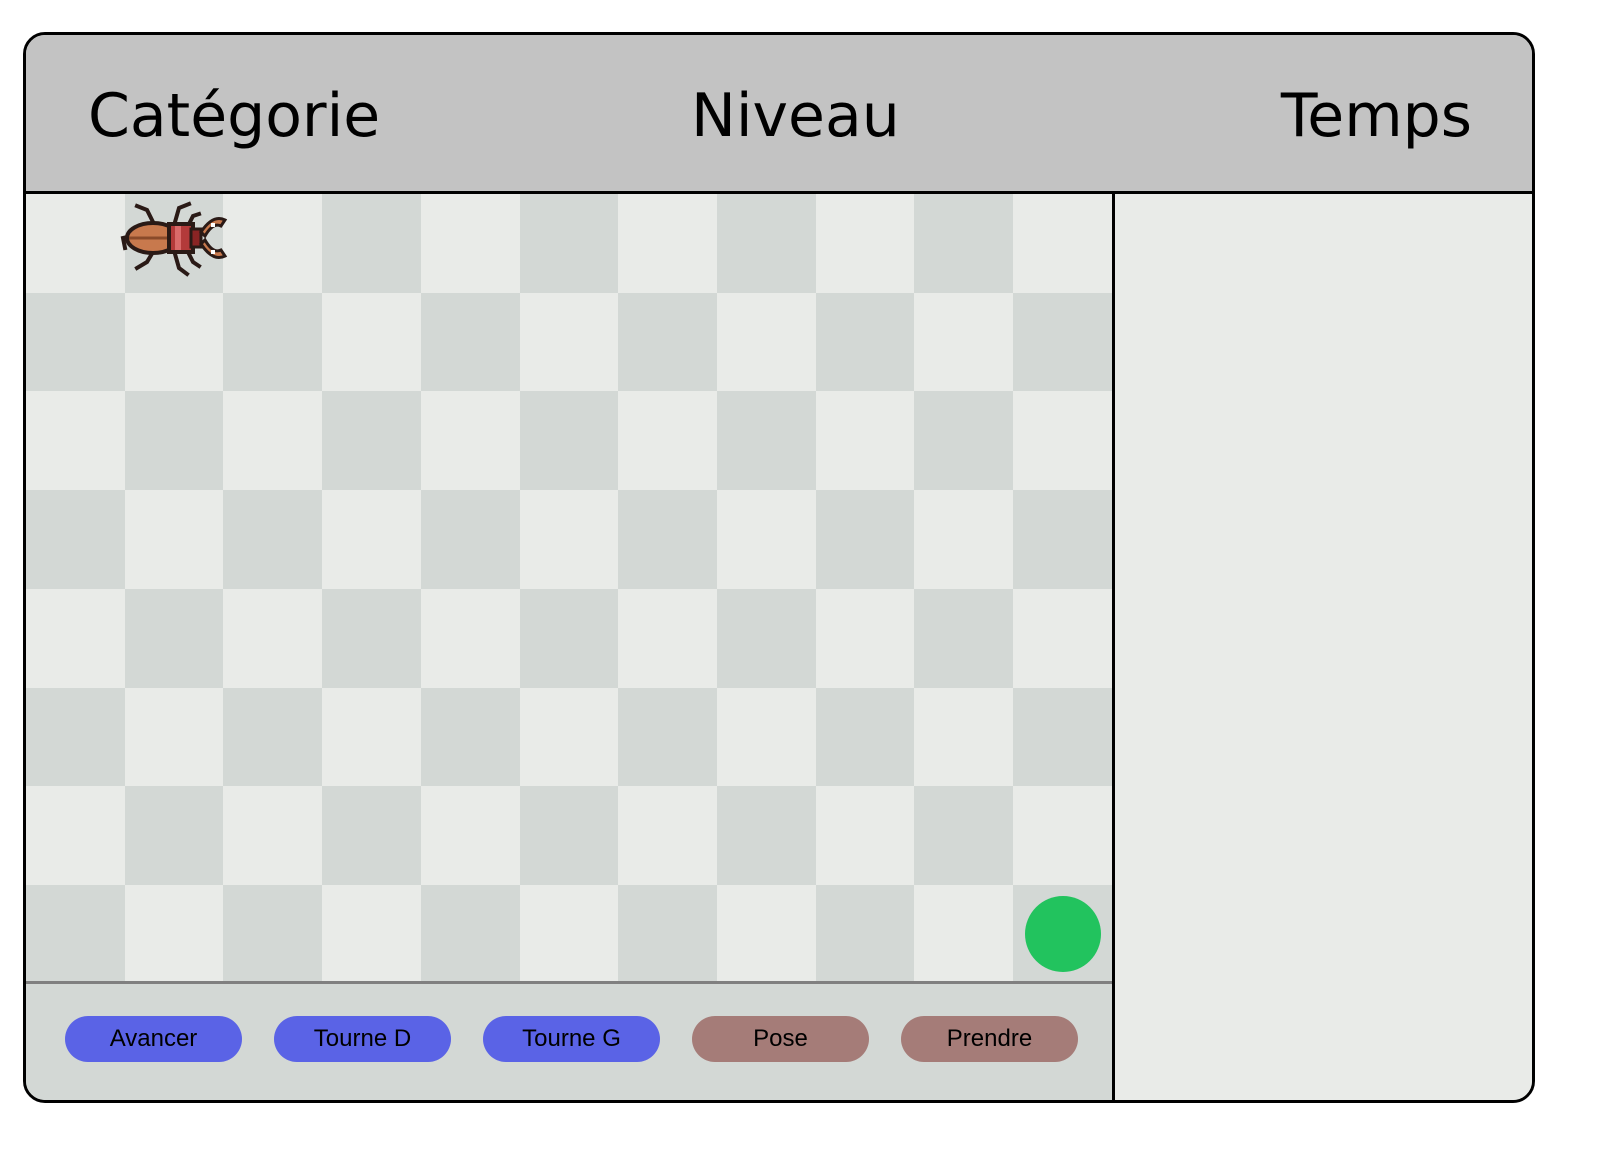 The height and width of the screenshot is (1155, 1606). I want to click on stag-beetle-icon, so click(173, 242).